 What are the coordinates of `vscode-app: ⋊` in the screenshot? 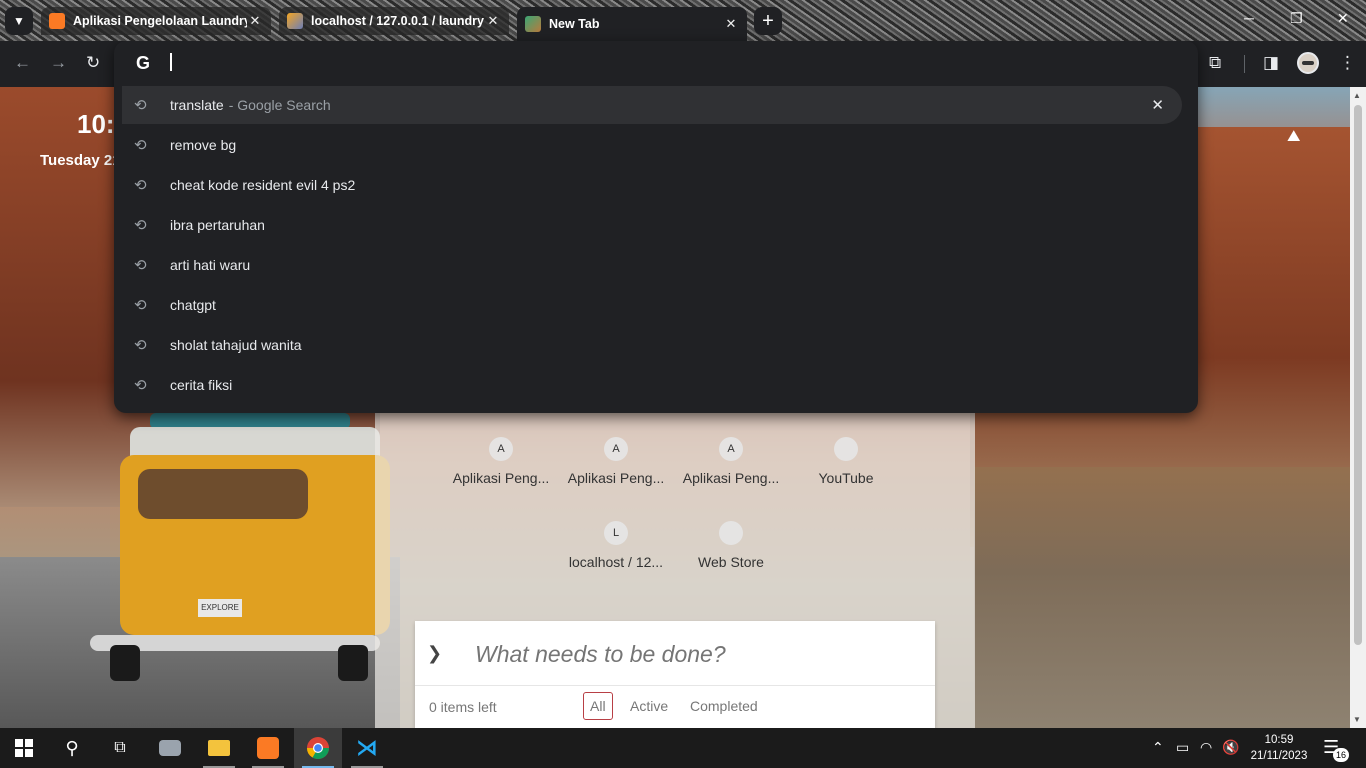 It's located at (367, 748).